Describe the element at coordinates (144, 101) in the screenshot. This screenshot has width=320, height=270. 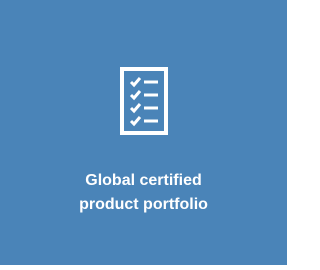
I see `checklist-icon` at that location.